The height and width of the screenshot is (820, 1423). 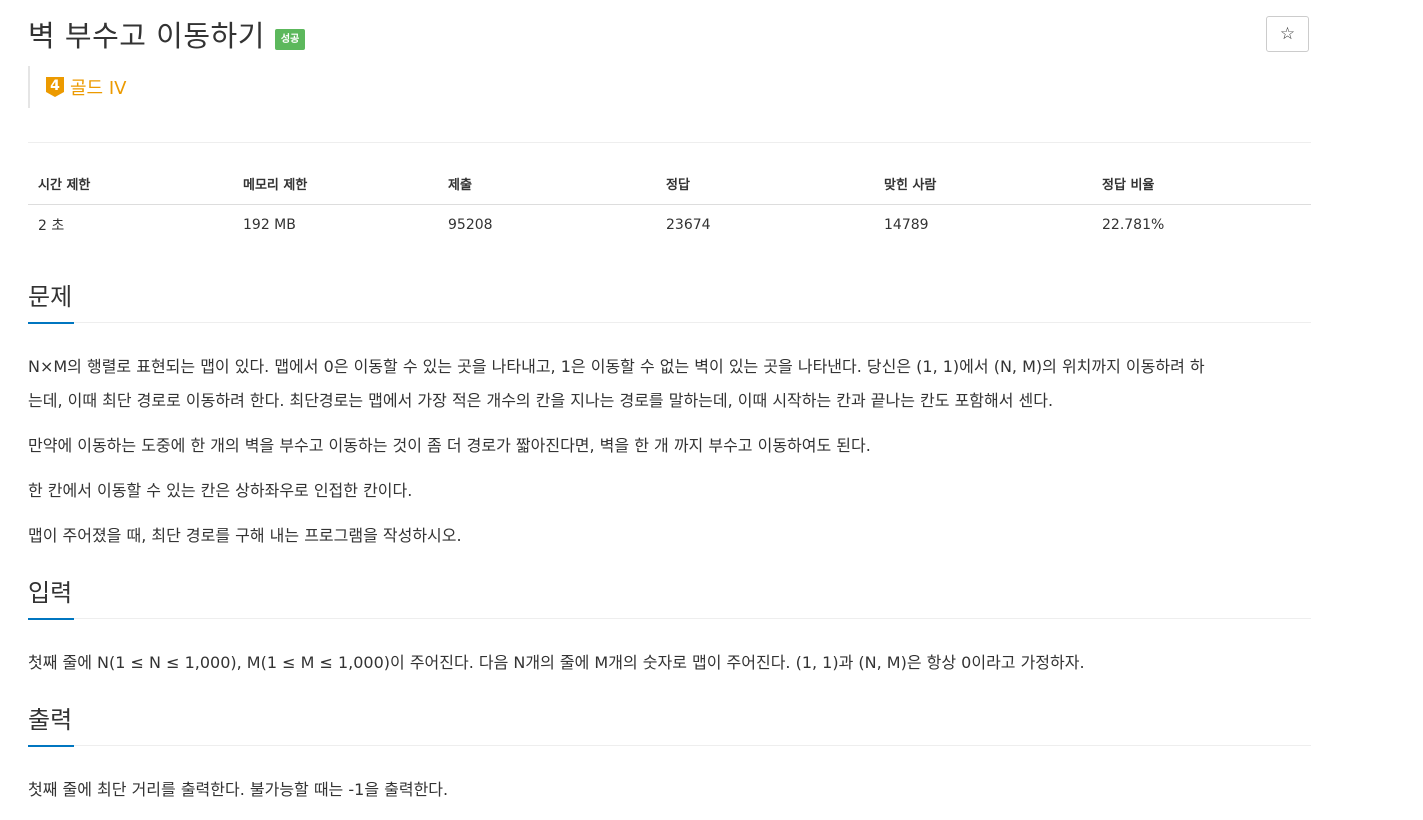 What do you see at coordinates (1201, 183) in the screenshot?
I see `header-accept-ratio: 정답 비율` at bounding box center [1201, 183].